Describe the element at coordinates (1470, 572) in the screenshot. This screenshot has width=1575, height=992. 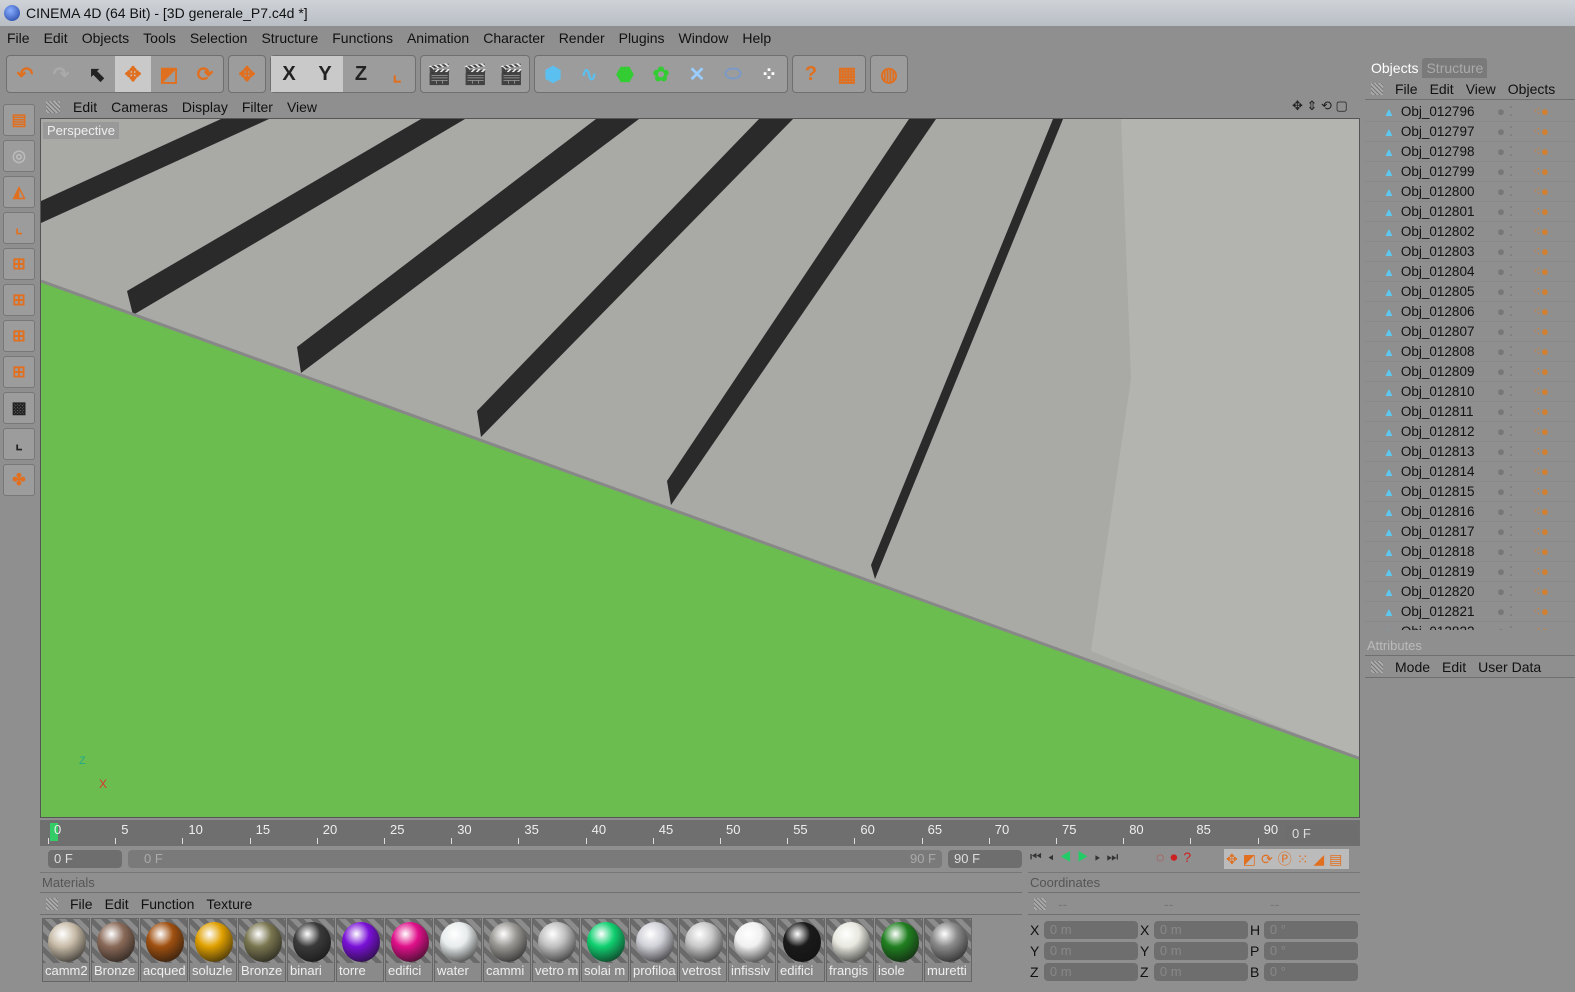
I see `object-row: ▲ Obj_012819 ● ⁚ ⁖●` at that location.